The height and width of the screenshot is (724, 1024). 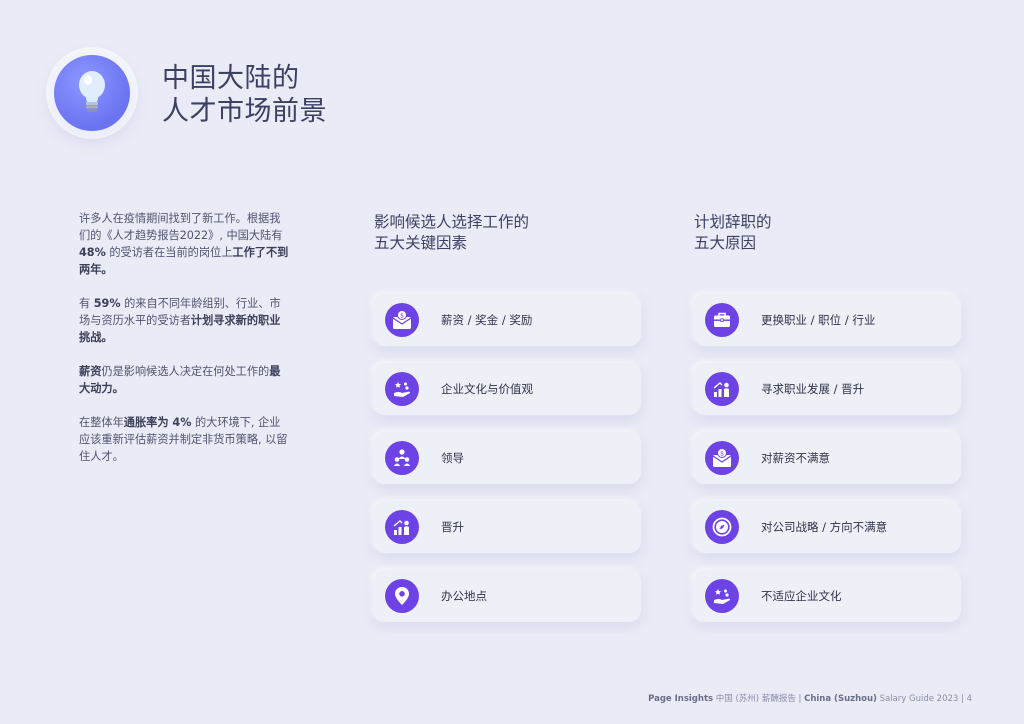 I want to click on p4-stat: 通胀率为 4%, so click(x=157, y=422).